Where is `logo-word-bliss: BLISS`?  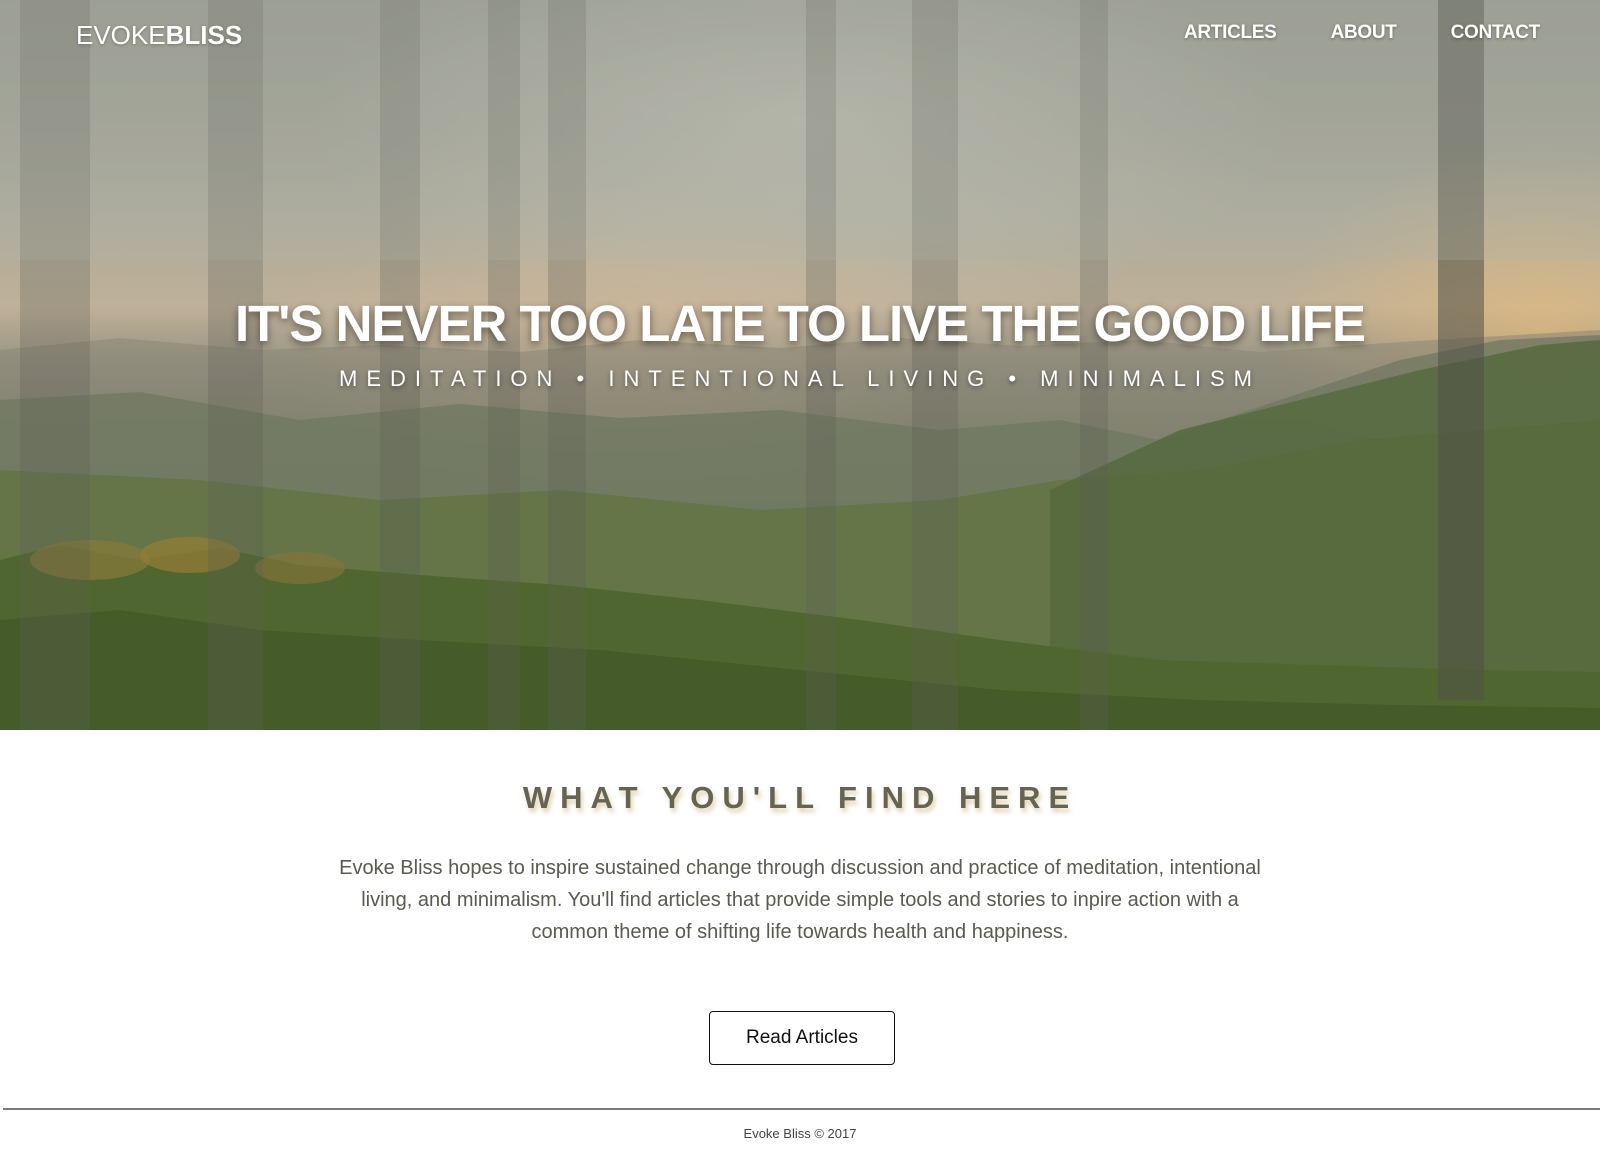
logo-word-bliss: BLISS is located at coordinates (204, 35).